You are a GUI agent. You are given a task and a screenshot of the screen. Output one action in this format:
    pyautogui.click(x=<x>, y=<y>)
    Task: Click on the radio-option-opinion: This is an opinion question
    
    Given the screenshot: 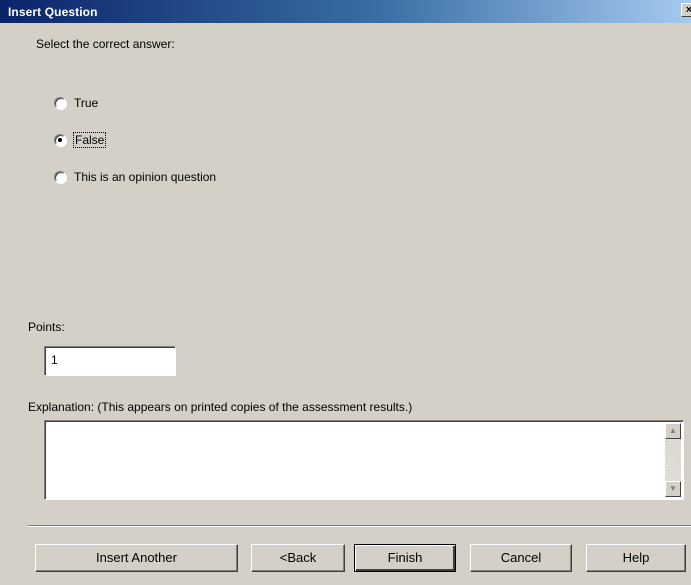 What is the action you would take?
    pyautogui.click(x=135, y=177)
    